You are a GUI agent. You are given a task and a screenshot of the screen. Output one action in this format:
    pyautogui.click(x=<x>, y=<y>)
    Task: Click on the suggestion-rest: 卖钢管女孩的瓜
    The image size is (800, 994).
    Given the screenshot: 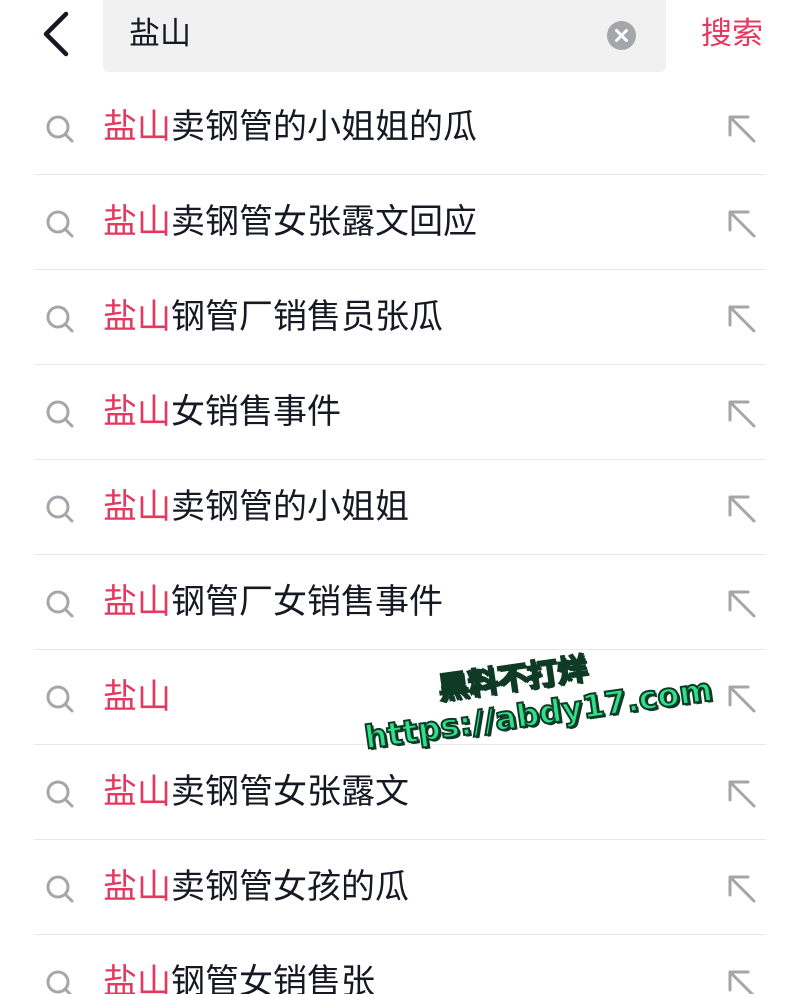 What is the action you would take?
    pyautogui.click(x=290, y=887)
    